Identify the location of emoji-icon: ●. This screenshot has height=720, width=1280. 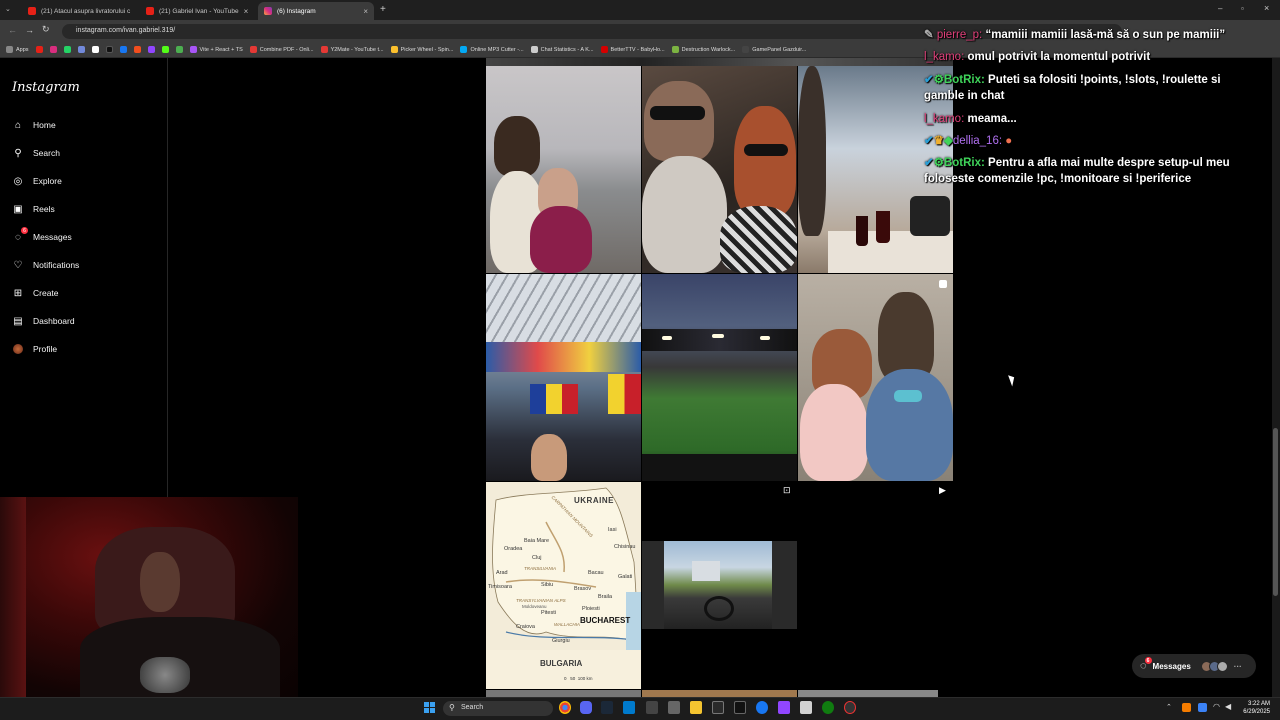
(1009, 141).